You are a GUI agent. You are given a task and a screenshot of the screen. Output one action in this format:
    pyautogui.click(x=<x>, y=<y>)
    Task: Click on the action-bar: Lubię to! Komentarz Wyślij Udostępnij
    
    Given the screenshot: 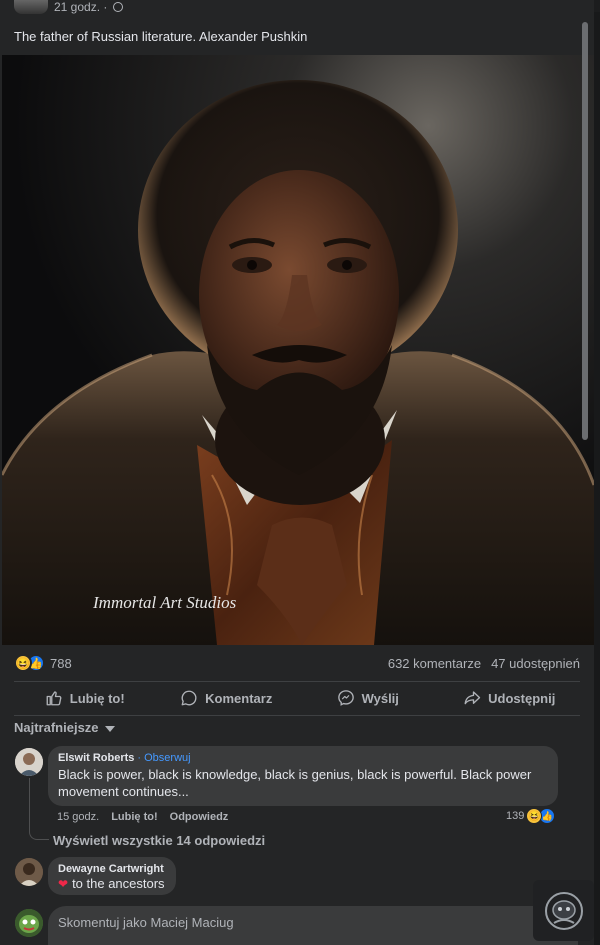 What is the action you would take?
    pyautogui.click(x=297, y=698)
    